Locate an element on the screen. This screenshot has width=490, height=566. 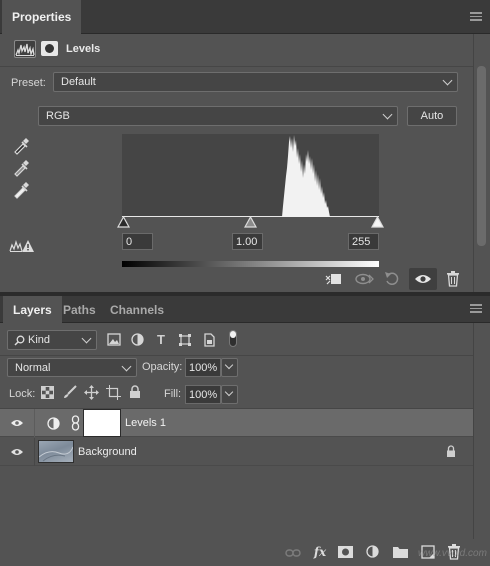
black-input-slider-handle is located at coordinates (123, 221).